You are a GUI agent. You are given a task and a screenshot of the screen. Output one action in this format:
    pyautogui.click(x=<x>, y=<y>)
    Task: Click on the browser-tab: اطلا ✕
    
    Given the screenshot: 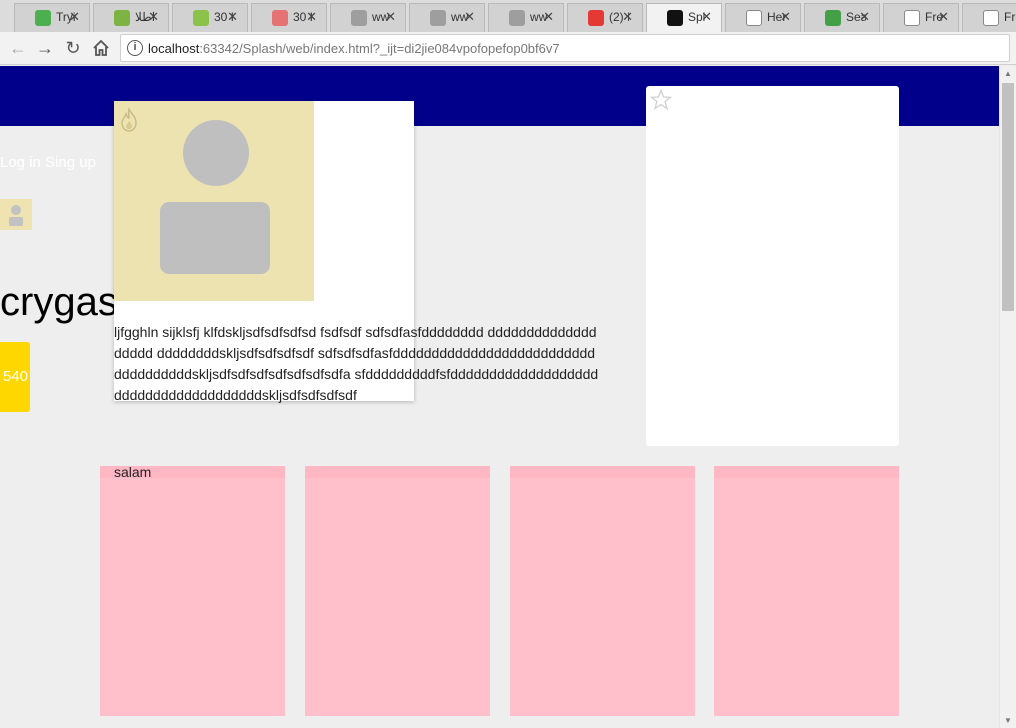 What is the action you would take?
    pyautogui.click(x=131, y=17)
    